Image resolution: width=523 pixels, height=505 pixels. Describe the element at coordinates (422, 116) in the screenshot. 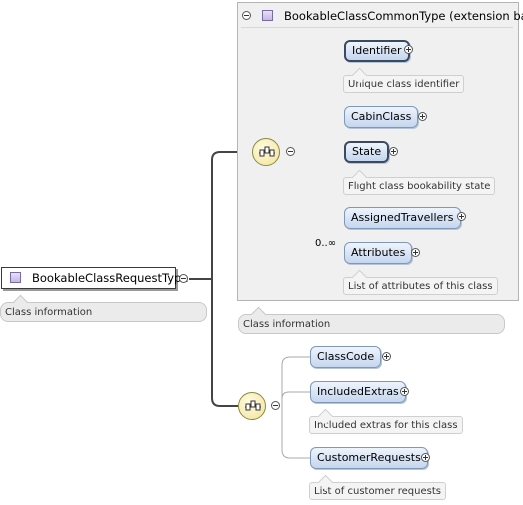

I see `expand-cabinclass-icon` at that location.